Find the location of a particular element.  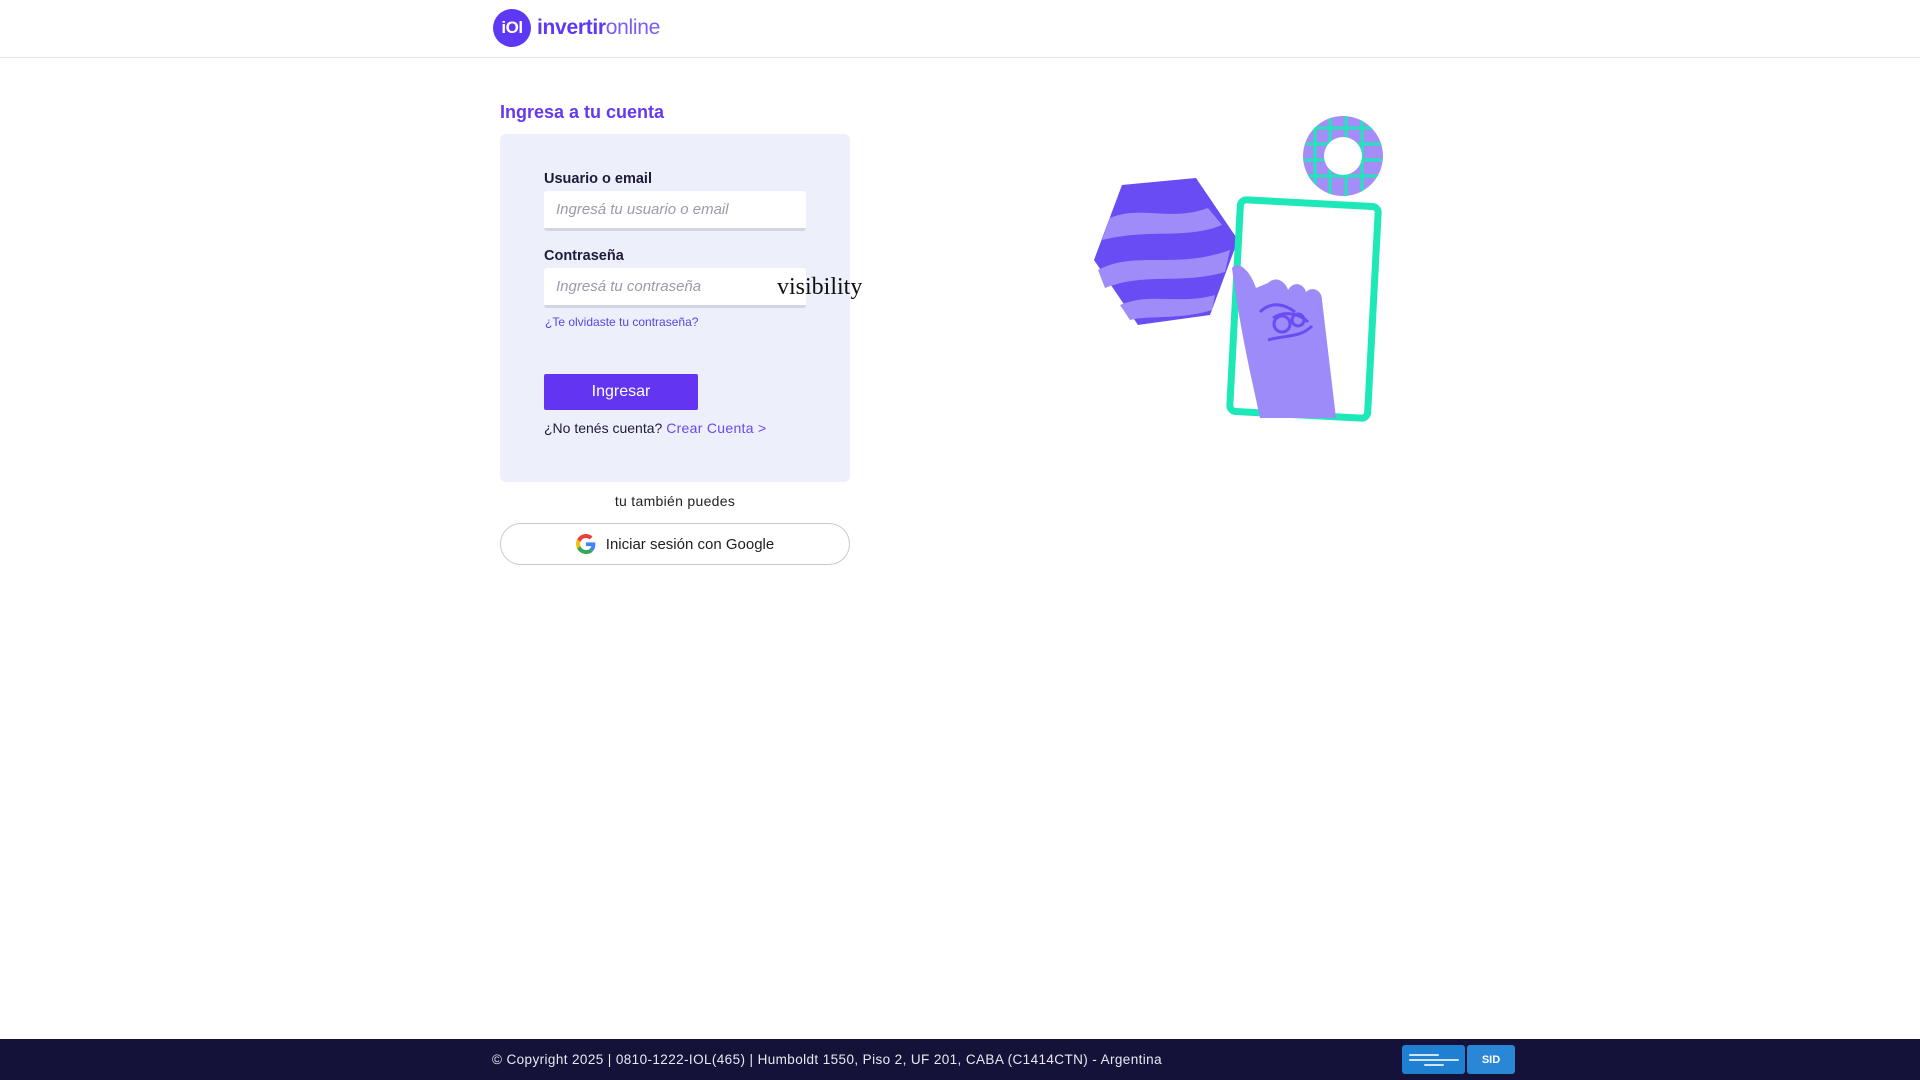

password-label: Contraseña is located at coordinates (584, 256).